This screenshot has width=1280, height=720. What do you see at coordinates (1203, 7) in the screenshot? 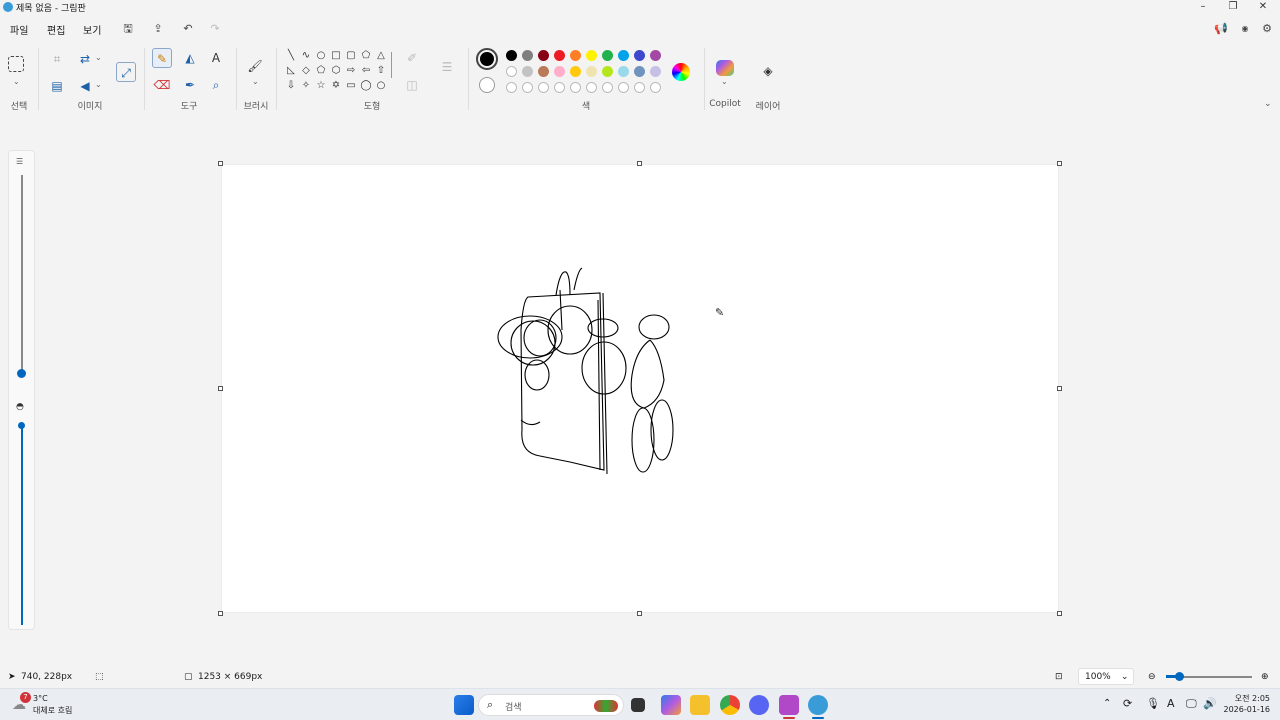
I see `minimize-button: –` at bounding box center [1203, 7].